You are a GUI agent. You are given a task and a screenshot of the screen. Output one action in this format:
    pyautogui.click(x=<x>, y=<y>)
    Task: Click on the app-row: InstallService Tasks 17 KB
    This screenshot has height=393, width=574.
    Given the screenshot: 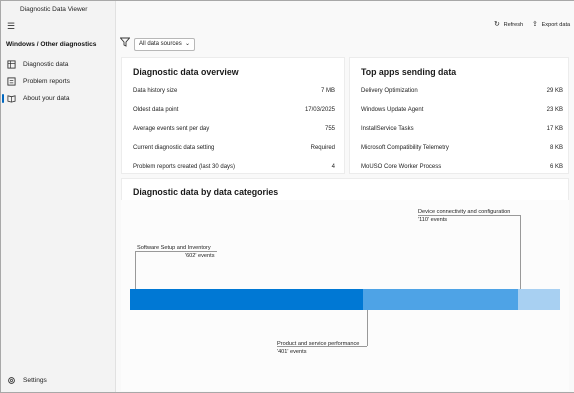 What is the action you would take?
    pyautogui.click(x=462, y=129)
    